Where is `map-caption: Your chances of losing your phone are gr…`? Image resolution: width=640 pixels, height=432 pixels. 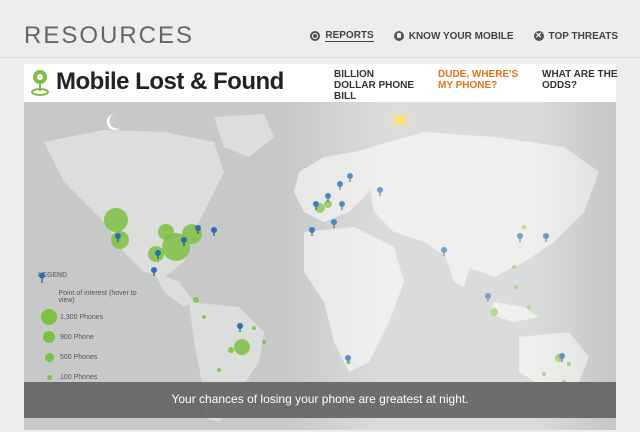
map-caption: Your chances of losing your phone are gr… is located at coordinates (320, 399).